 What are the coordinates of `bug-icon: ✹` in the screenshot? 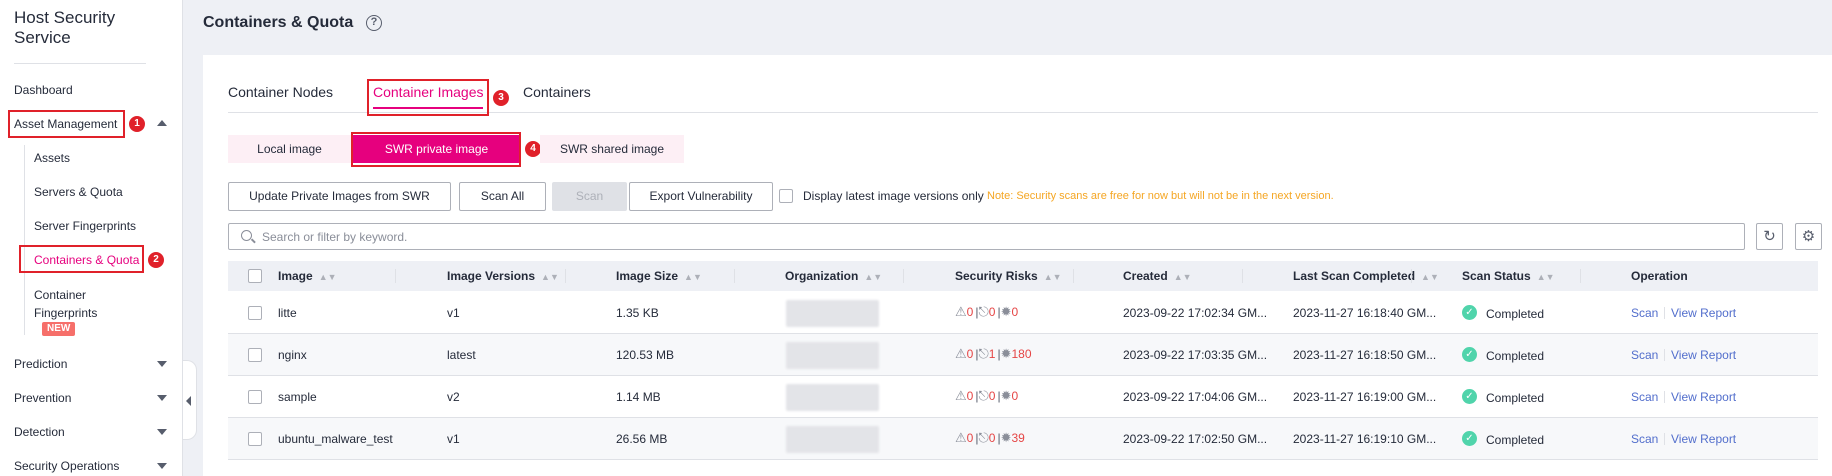 It's located at (1006, 437).